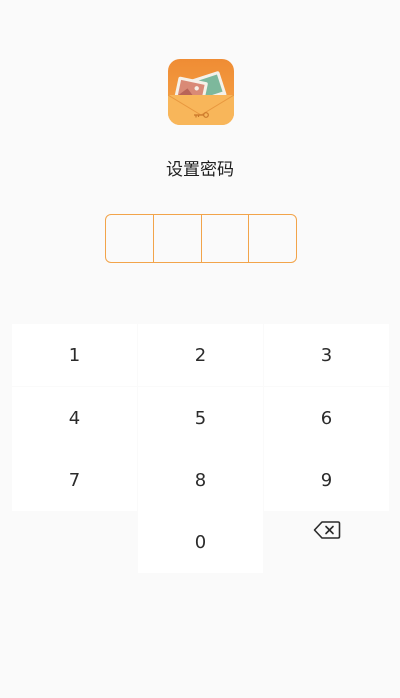 The width and height of the screenshot is (400, 698). Describe the element at coordinates (327, 532) in the screenshot. I see `backspace-icon` at that location.